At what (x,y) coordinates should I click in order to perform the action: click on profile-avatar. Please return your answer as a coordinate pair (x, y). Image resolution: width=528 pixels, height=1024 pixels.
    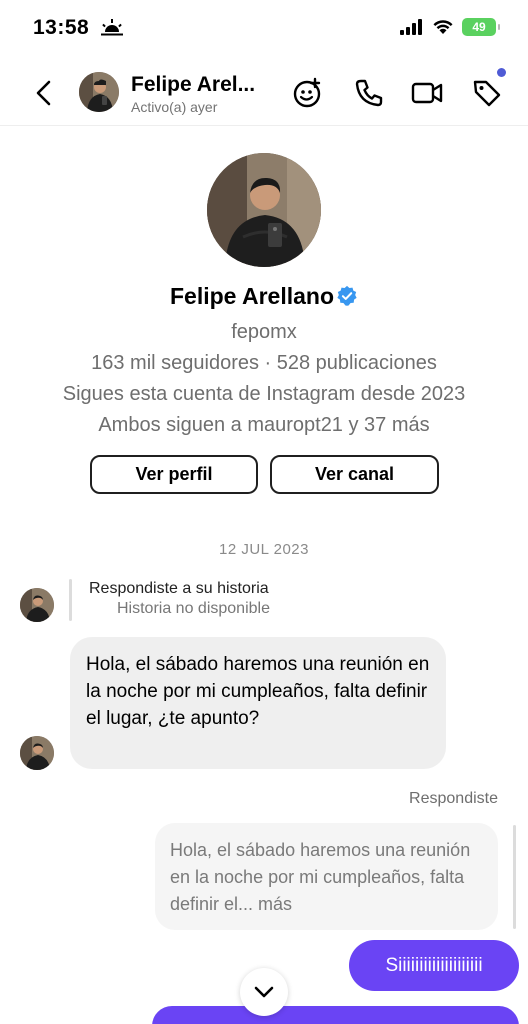
    Looking at the image, I should click on (264, 210).